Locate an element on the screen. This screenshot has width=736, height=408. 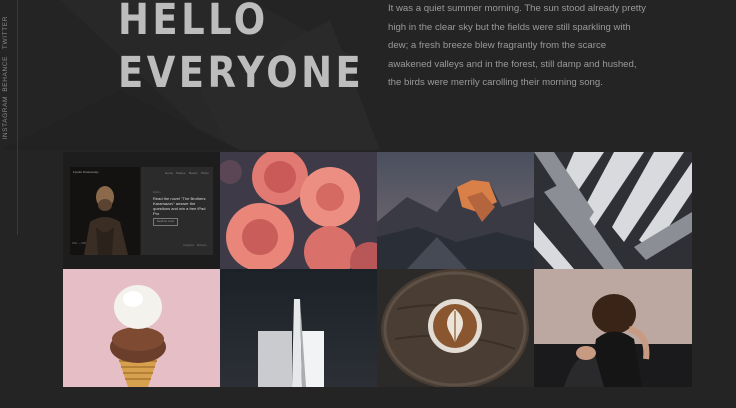
sidebar-link-instagram: Instagram is located at coordinates (8, 118).